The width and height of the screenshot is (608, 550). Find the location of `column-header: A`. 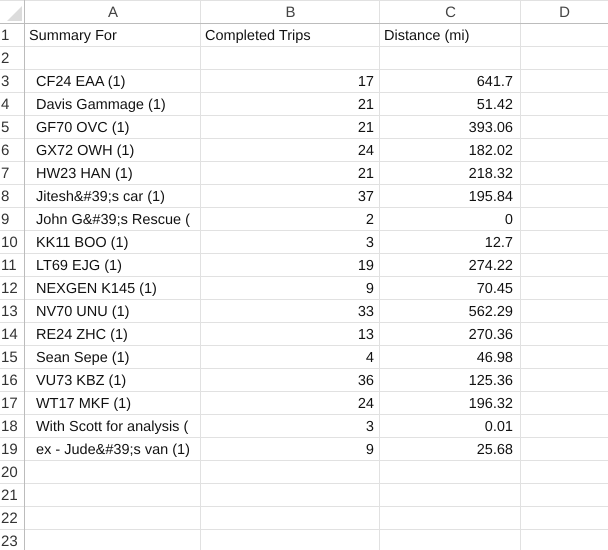

column-header: A is located at coordinates (113, 12).